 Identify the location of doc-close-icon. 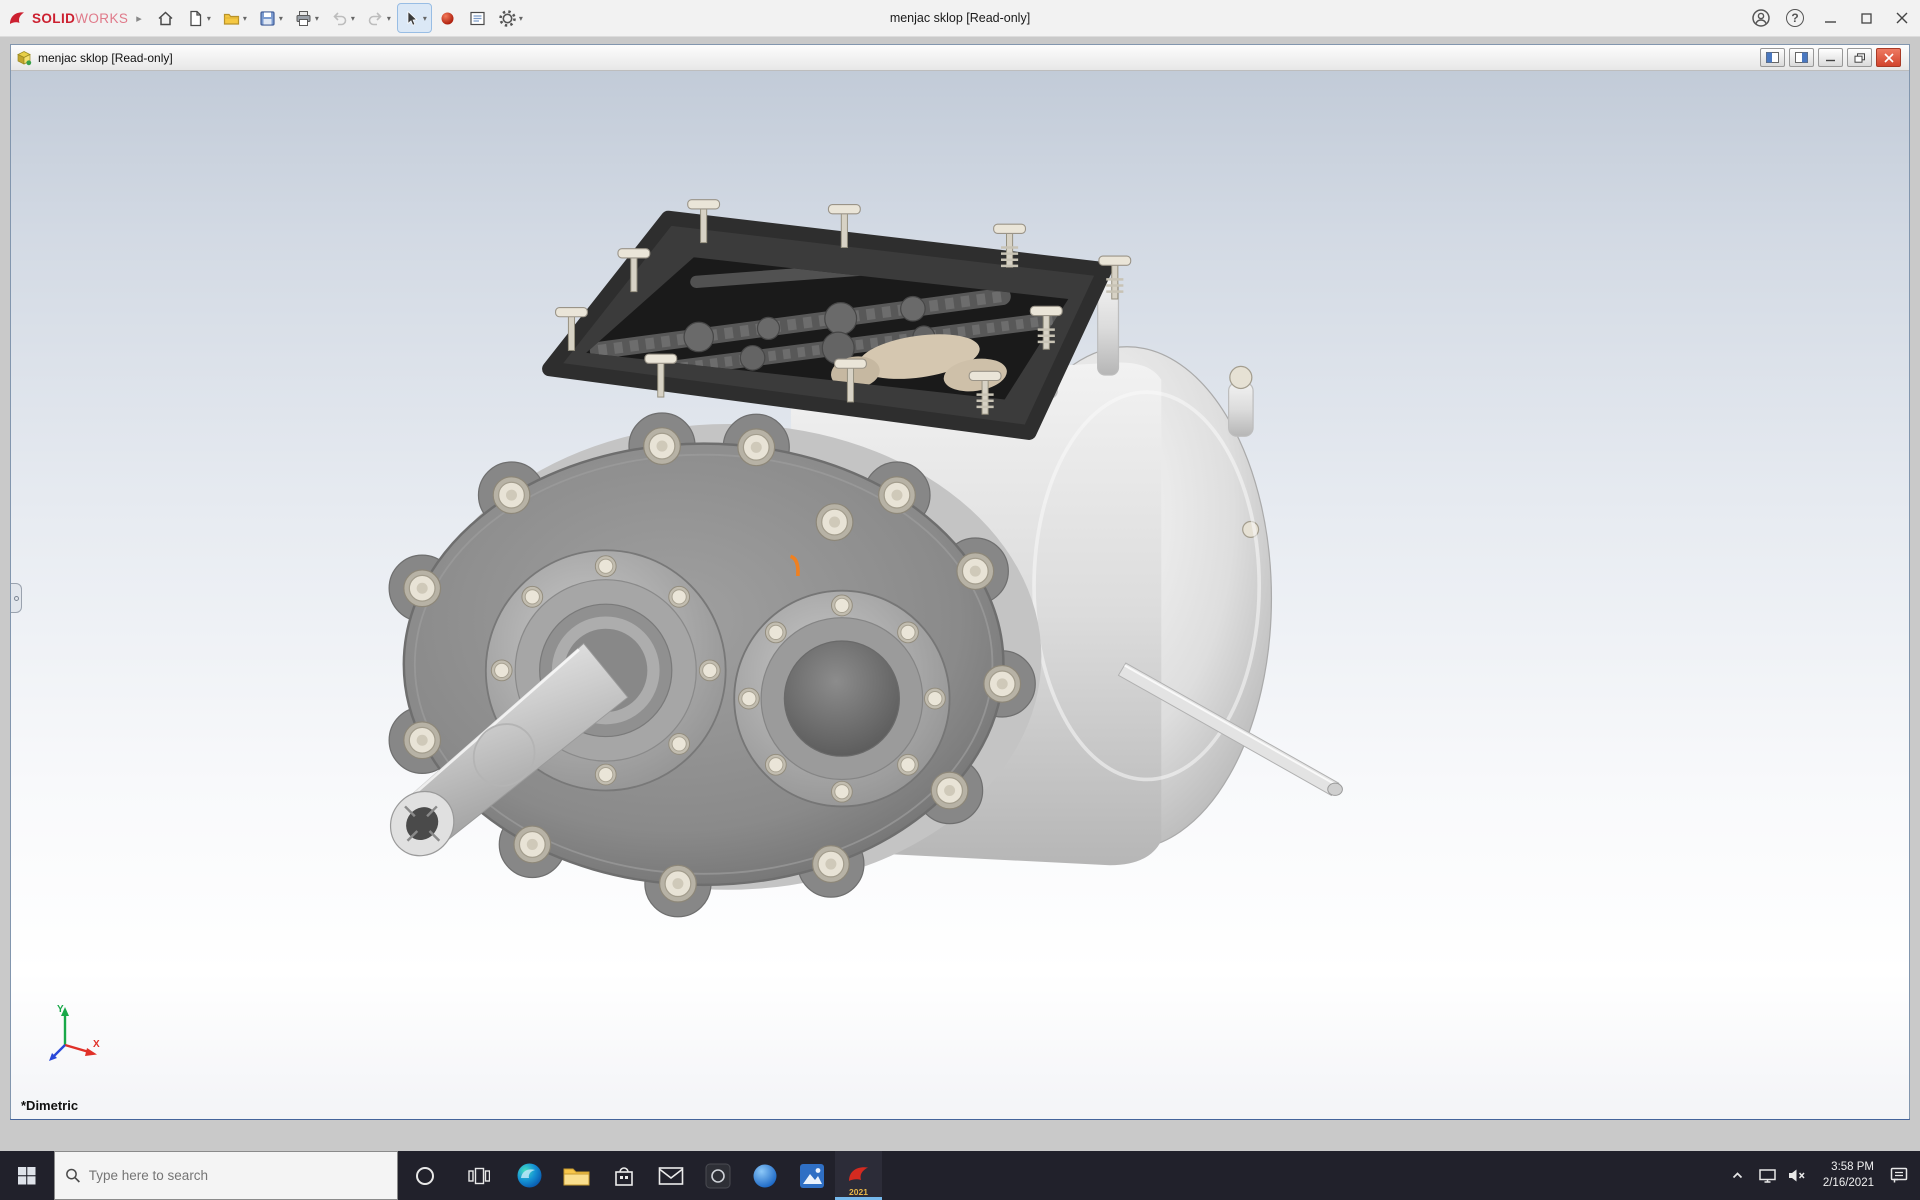
(1888, 57).